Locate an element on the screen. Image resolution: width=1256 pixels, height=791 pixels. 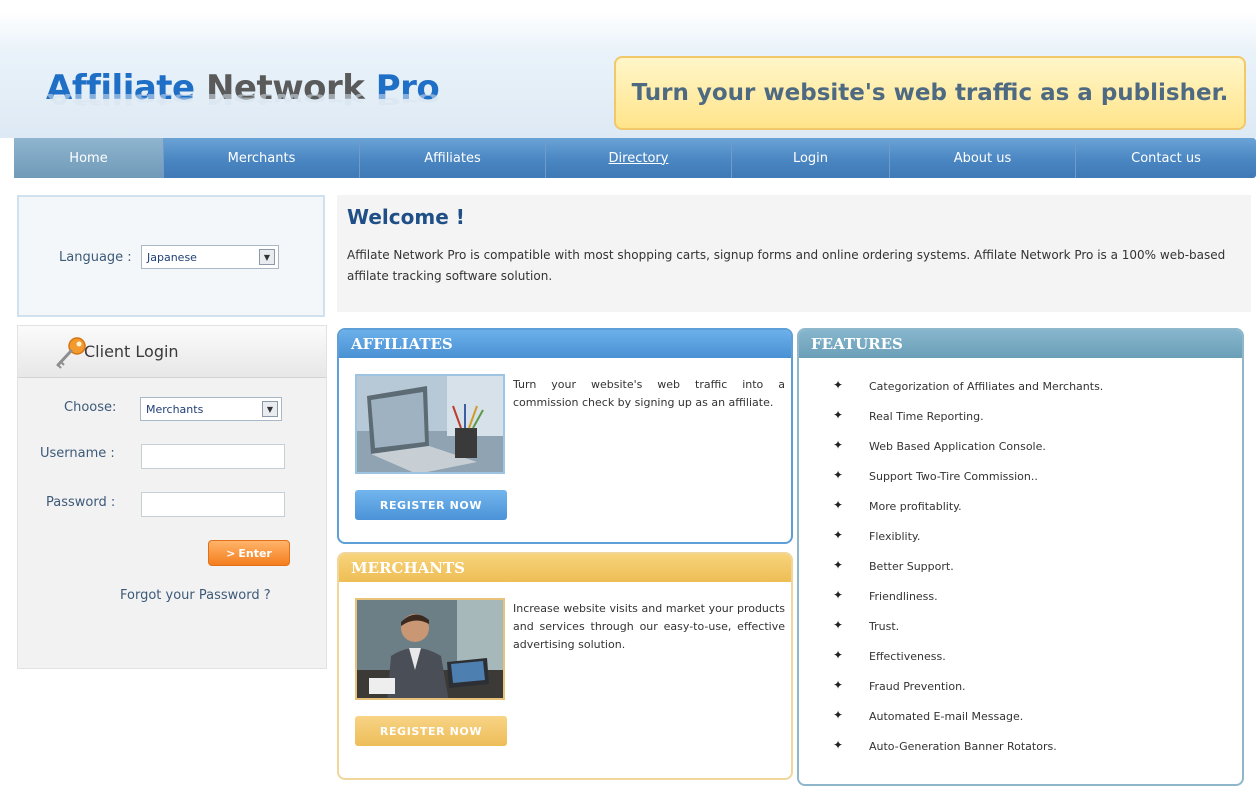
password-input is located at coordinates (213, 504).